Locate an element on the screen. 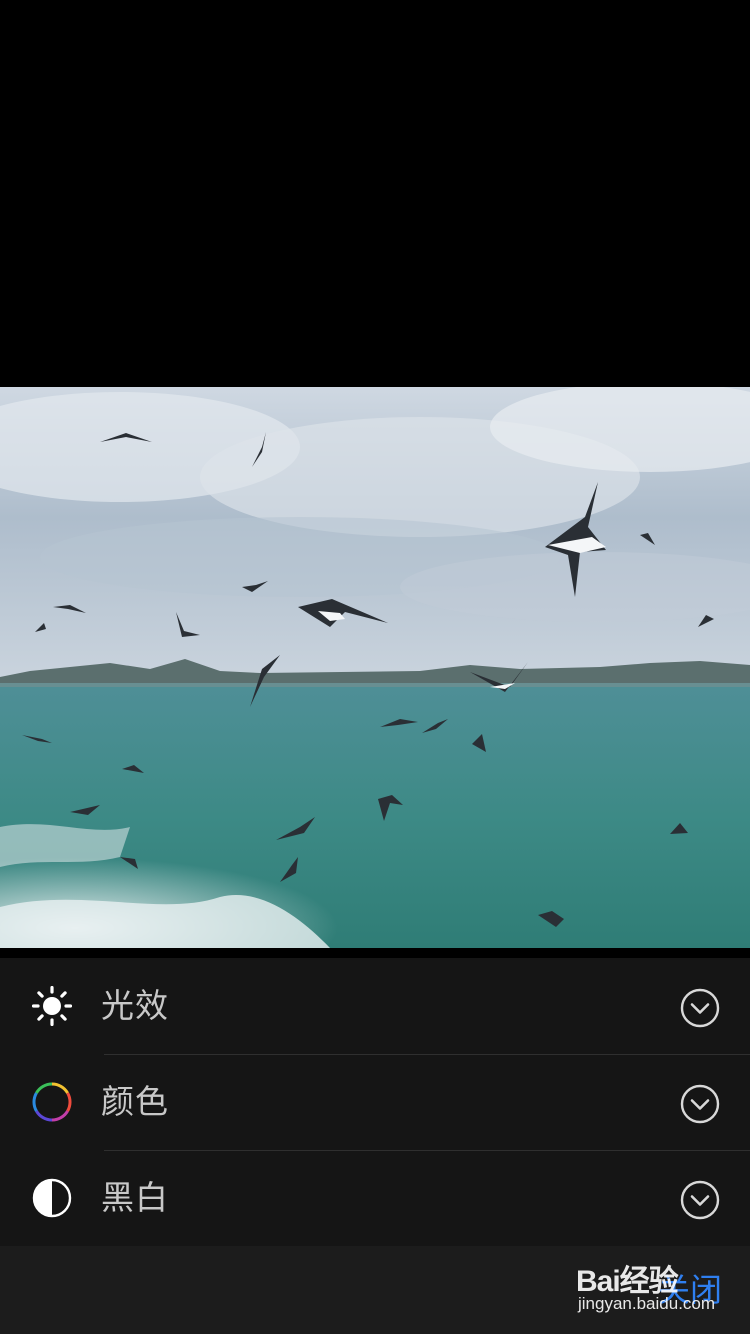 The width and height of the screenshot is (750, 1334). adjust-row-color: 颜色 is located at coordinates (375, 1102).